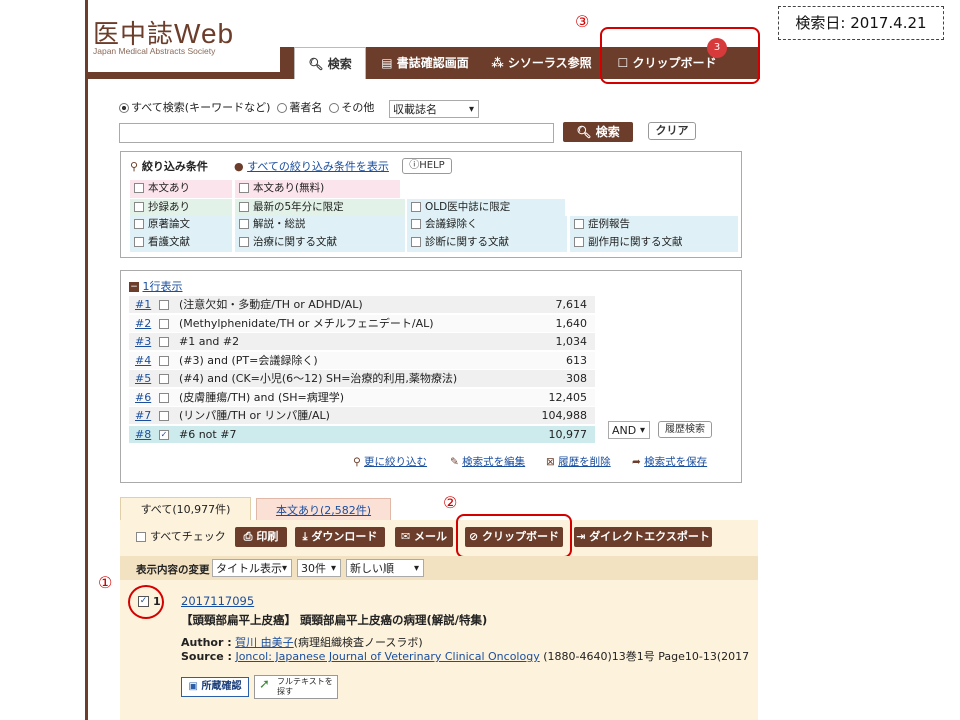 The height and width of the screenshot is (720, 960). Describe the element at coordinates (181, 536) in the screenshot. I see `check-all: すべてチェック` at that location.